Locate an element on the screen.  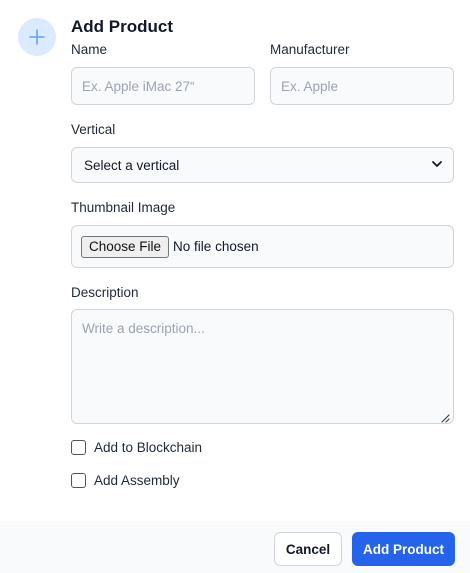
manufacturer-label: Manufacturer is located at coordinates (310, 49).